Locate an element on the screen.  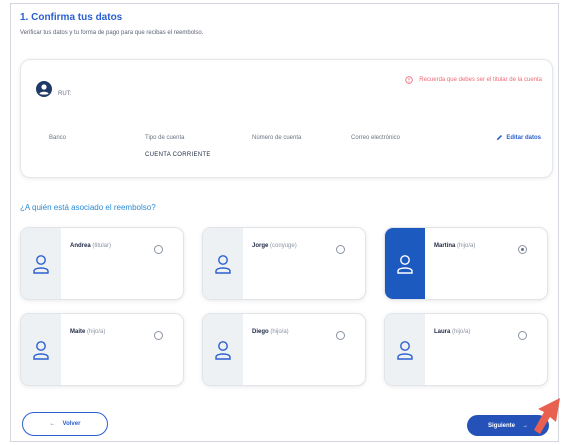
person-name: Diego (hijo/a) is located at coordinates (270, 332).